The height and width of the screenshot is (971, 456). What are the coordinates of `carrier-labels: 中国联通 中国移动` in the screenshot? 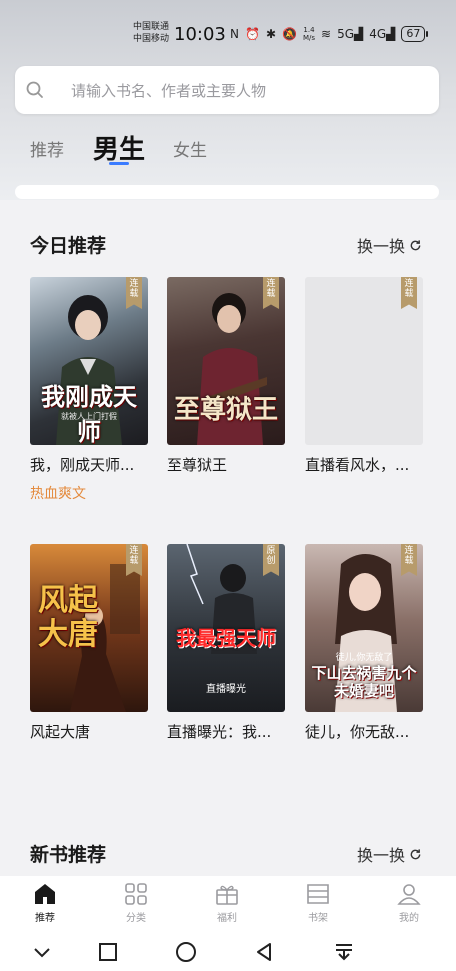 It's located at (151, 33).